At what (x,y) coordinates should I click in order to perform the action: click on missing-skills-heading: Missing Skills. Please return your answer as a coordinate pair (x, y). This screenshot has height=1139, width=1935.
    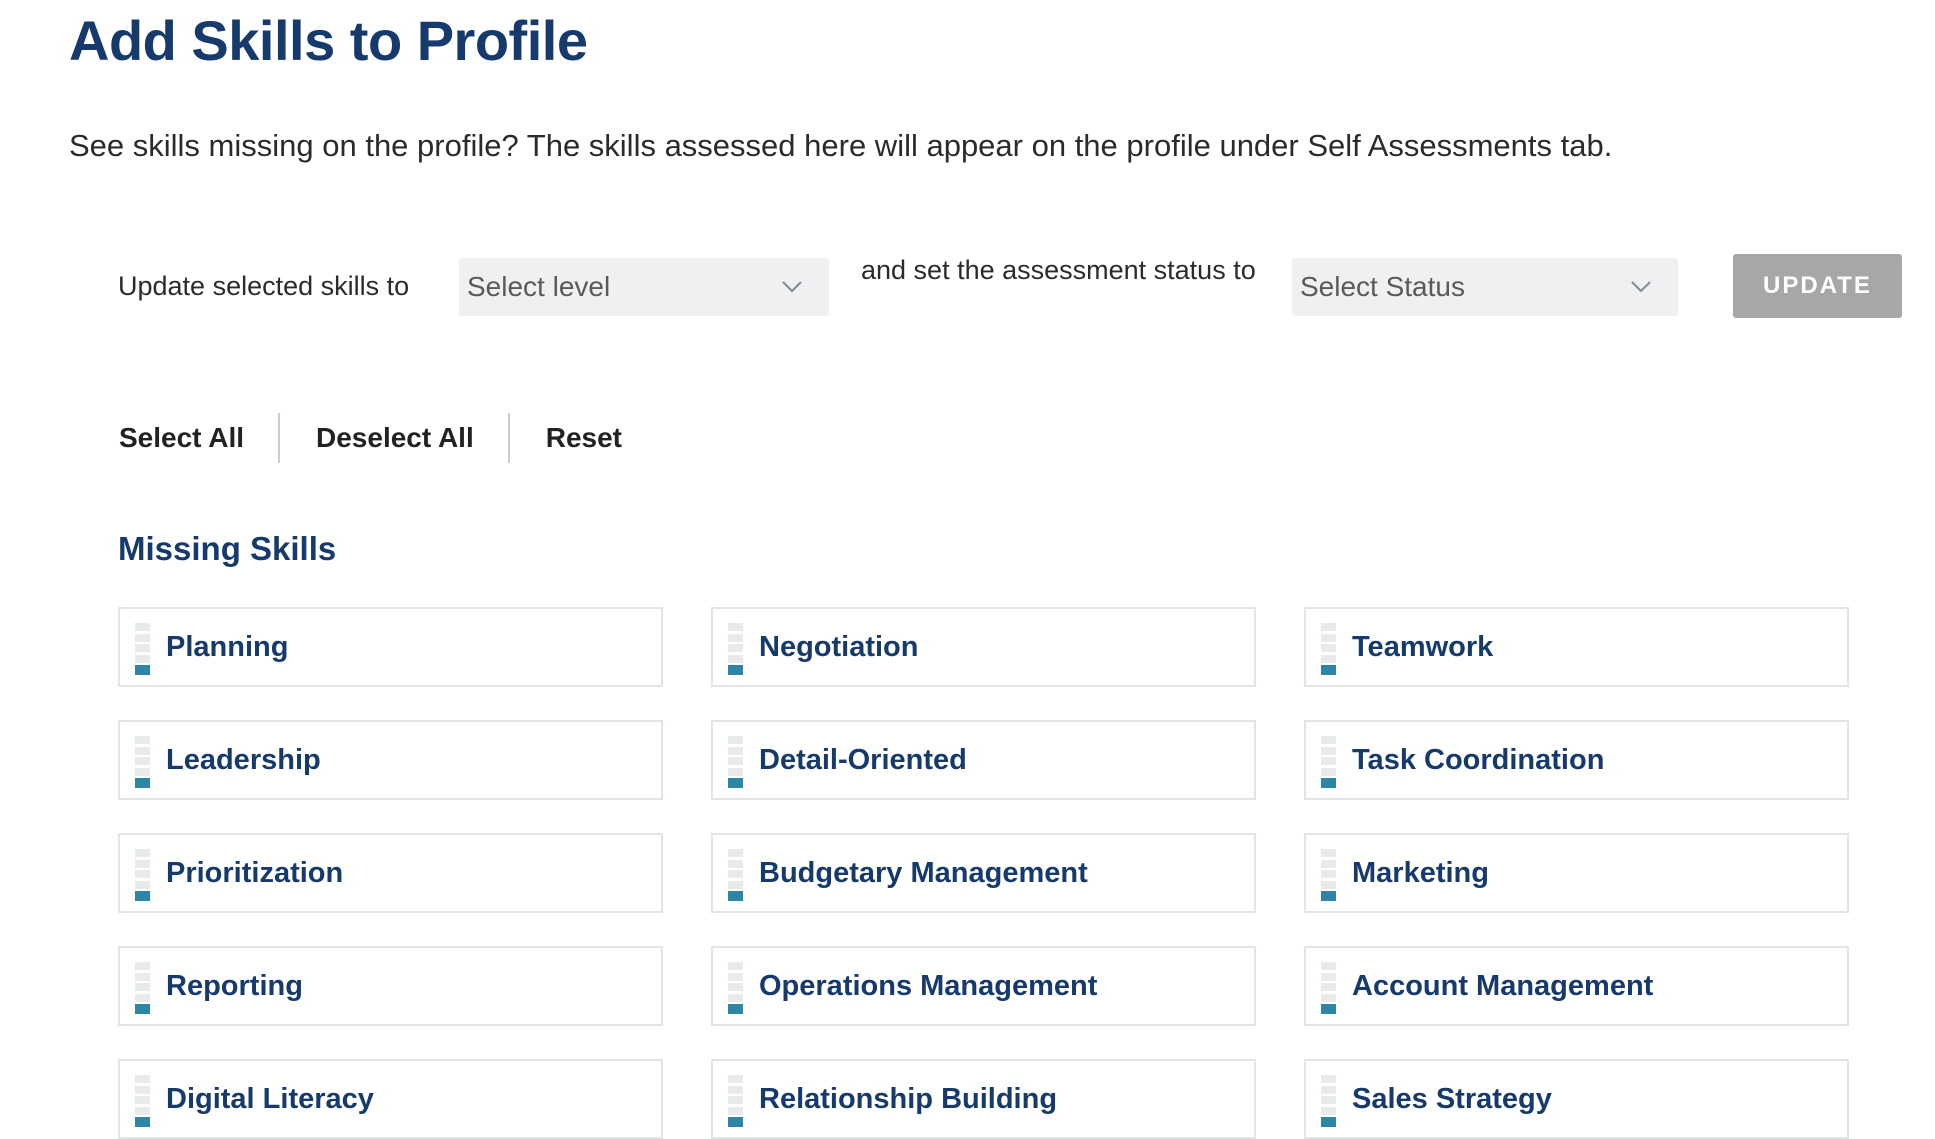
    Looking at the image, I should click on (227, 548).